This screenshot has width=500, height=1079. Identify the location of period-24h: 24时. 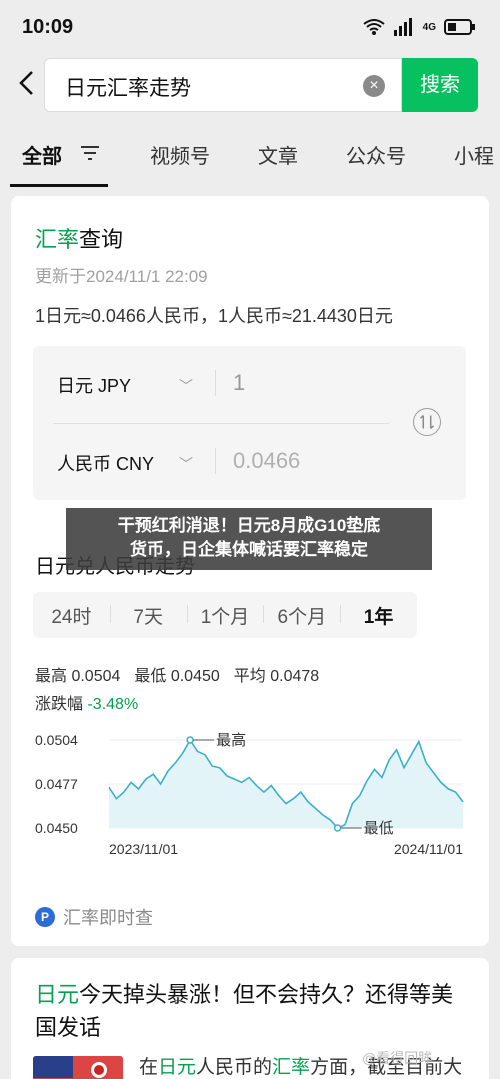
(71, 615).